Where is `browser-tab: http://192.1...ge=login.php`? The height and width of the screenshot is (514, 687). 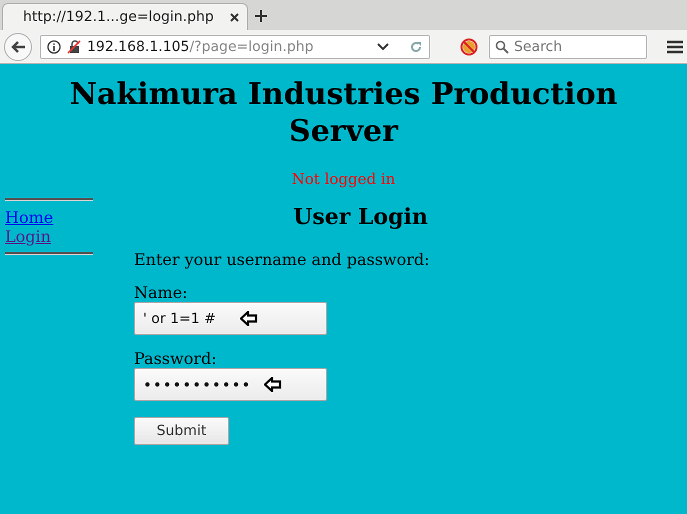 browser-tab: http://192.1...ge=login.php is located at coordinates (125, 16).